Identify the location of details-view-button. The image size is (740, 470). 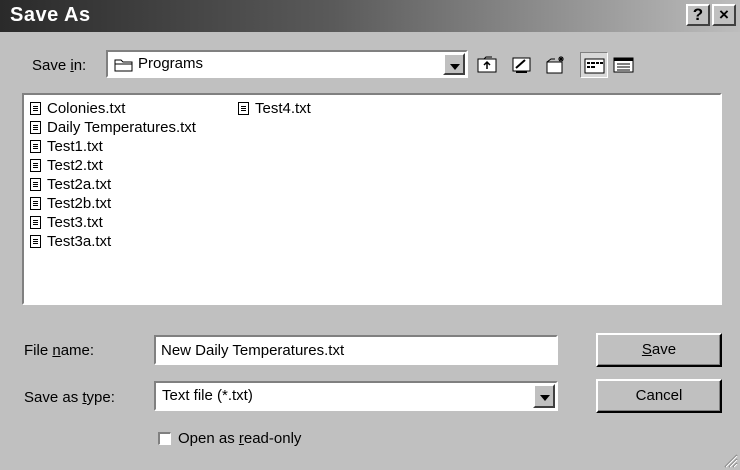
(624, 65).